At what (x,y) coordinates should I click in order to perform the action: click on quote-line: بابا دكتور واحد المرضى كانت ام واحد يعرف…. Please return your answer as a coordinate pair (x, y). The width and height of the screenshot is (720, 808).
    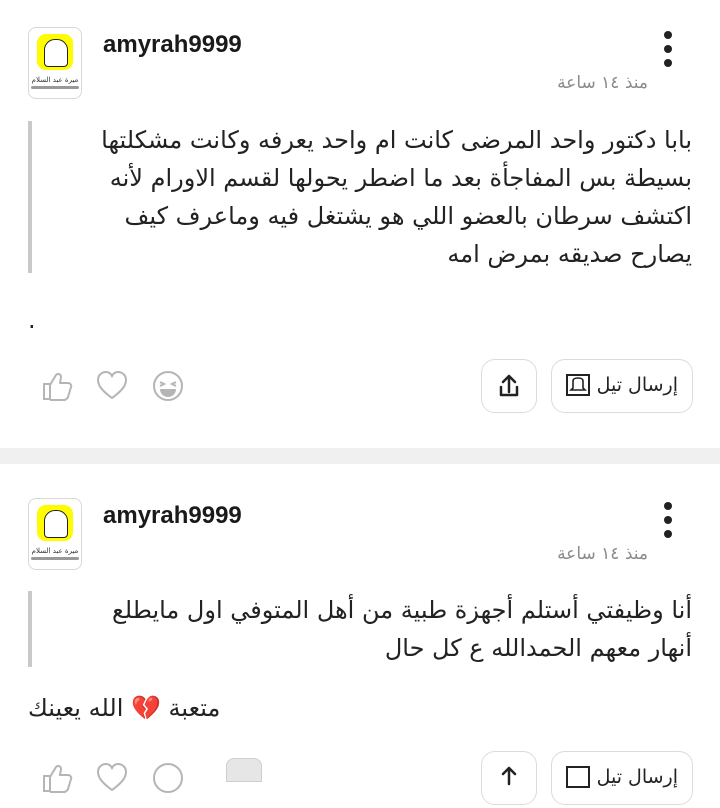
    Looking at the image, I should click on (396, 140).